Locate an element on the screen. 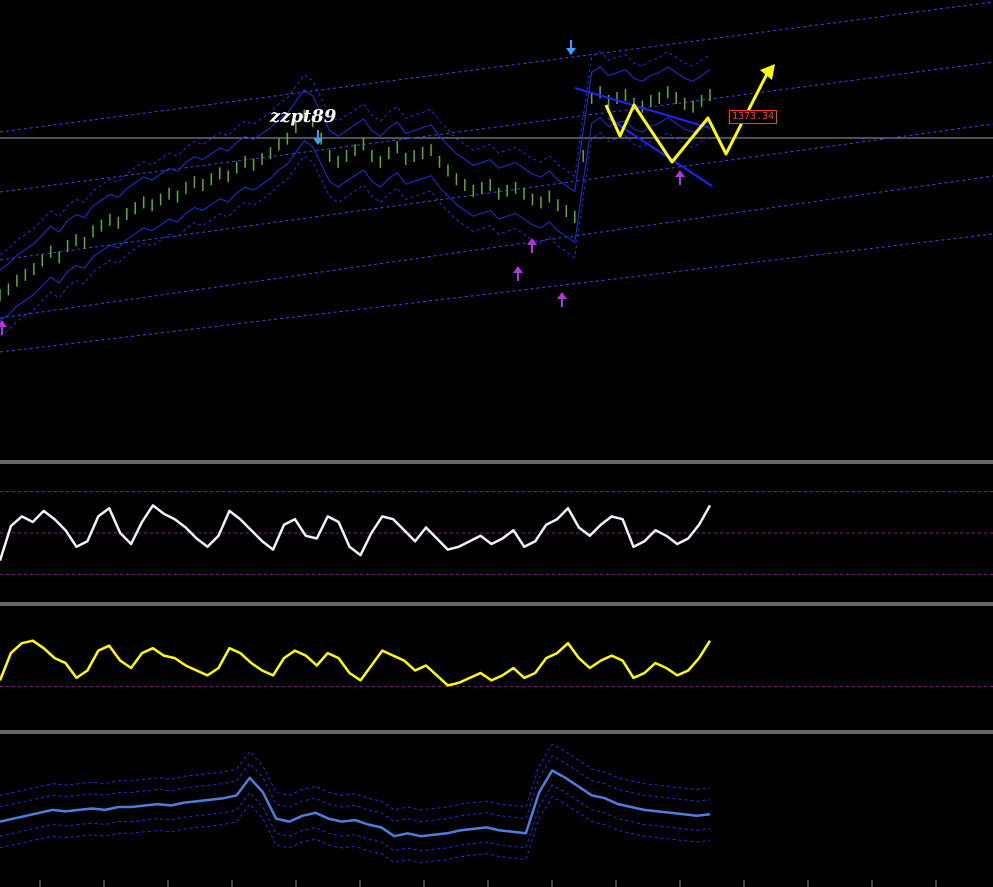 Image resolution: width=993 pixels, height=887 pixels. wedge-line is located at coordinates (642, 108).